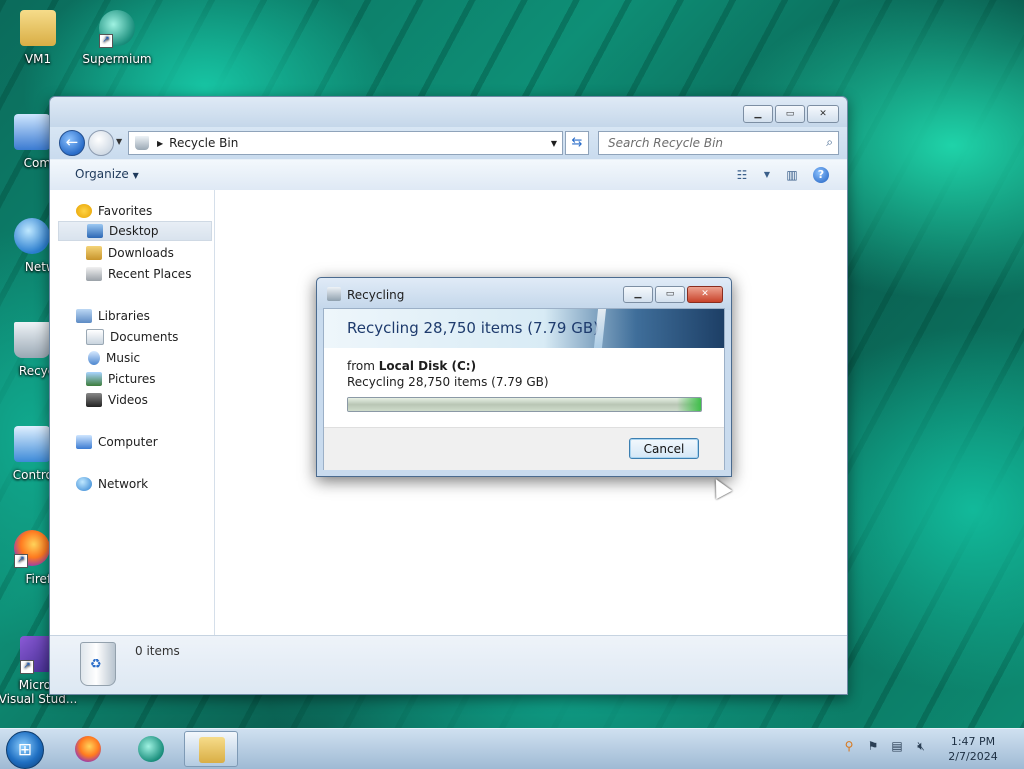  Describe the element at coordinates (123, 358) in the screenshot. I see `nav-label: Music` at that location.